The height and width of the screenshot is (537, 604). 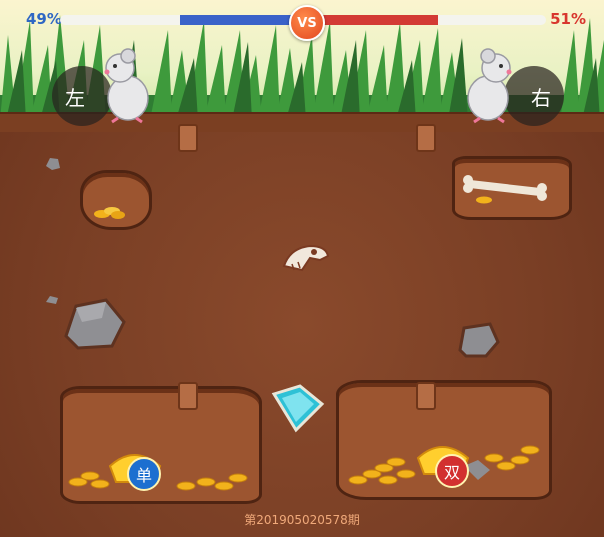 I want to click on bet-odd-label: 单, so click(x=143, y=475).